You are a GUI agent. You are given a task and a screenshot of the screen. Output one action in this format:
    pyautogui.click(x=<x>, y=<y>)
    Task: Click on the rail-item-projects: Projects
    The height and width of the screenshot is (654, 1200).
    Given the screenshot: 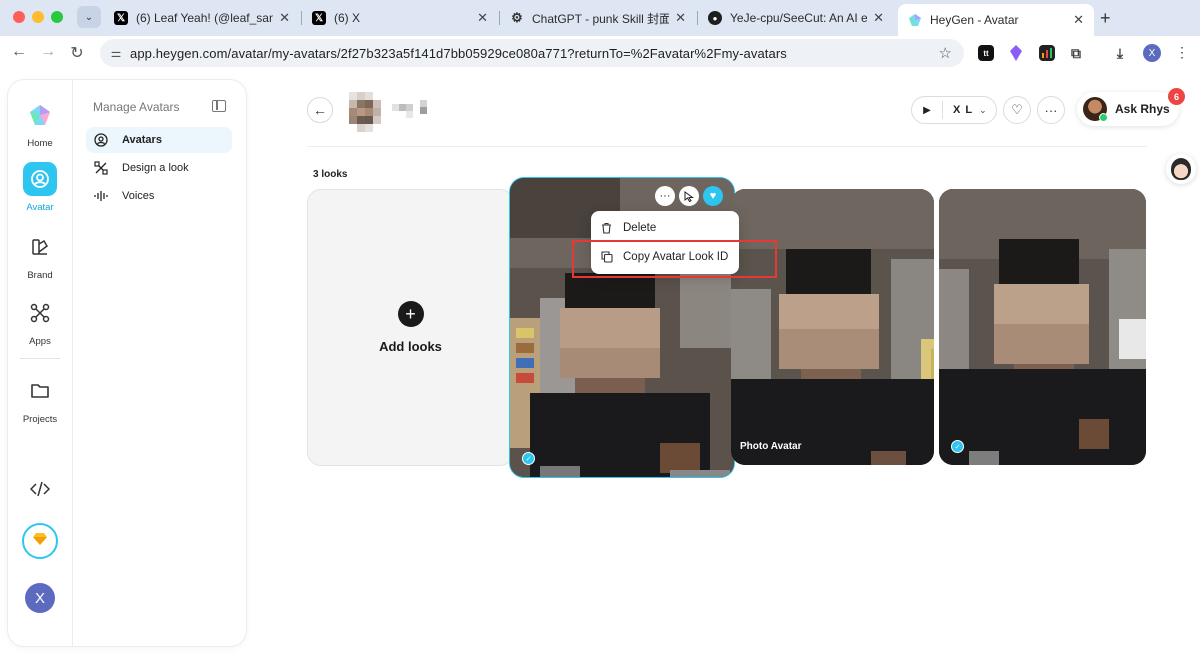 What is the action you would take?
    pyautogui.click(x=40, y=399)
    